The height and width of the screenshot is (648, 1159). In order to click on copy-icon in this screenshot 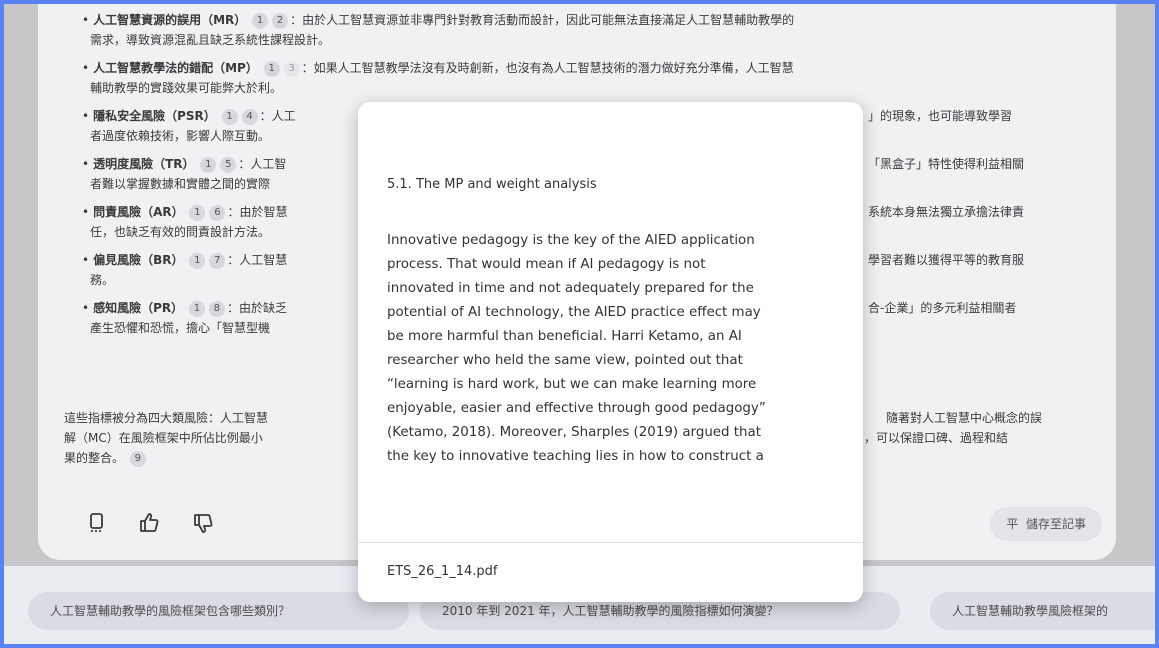, I will do `click(97, 525)`.